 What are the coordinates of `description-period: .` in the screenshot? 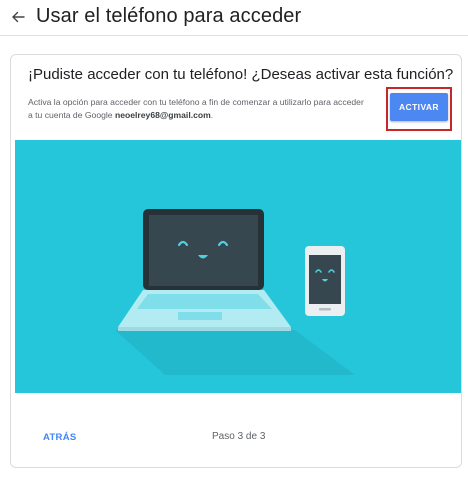 It's located at (212, 115).